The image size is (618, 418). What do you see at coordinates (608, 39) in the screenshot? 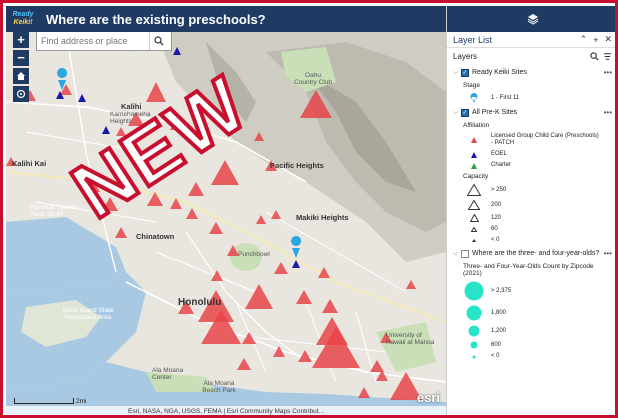
I see `close-icon: ✕` at bounding box center [608, 39].